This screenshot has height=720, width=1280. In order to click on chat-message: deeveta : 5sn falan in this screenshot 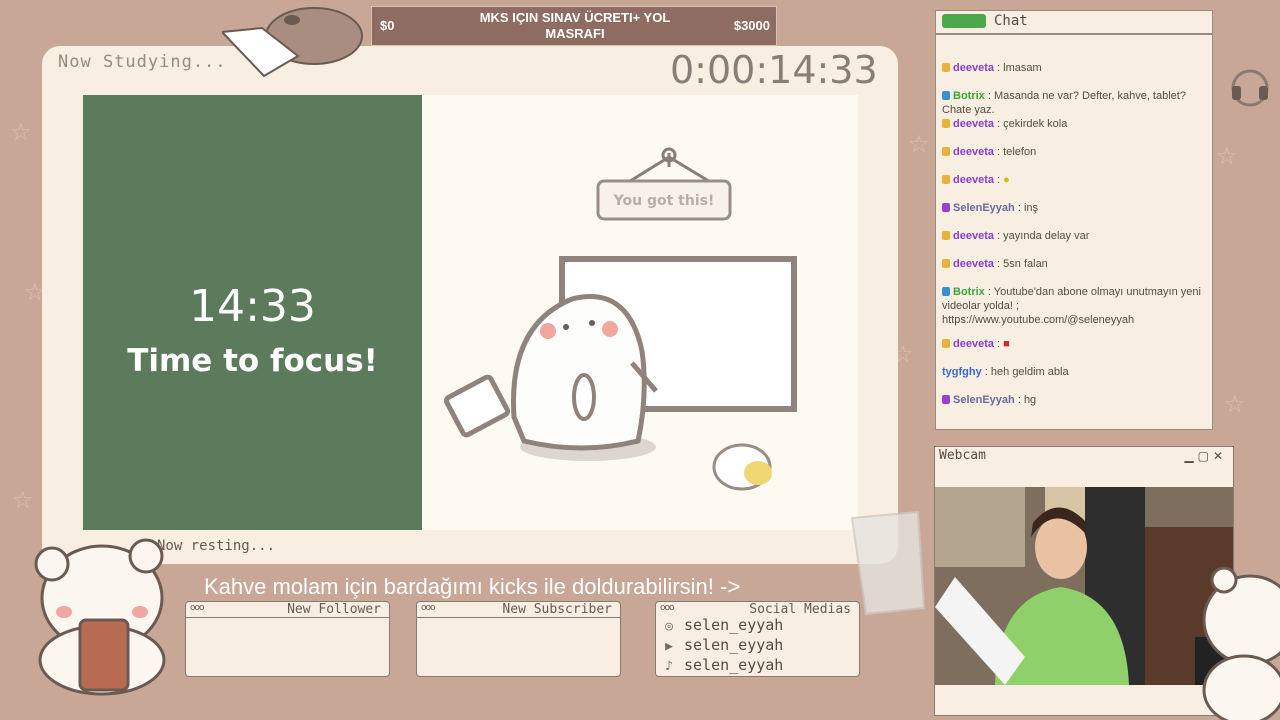, I will do `click(1075, 264)`.